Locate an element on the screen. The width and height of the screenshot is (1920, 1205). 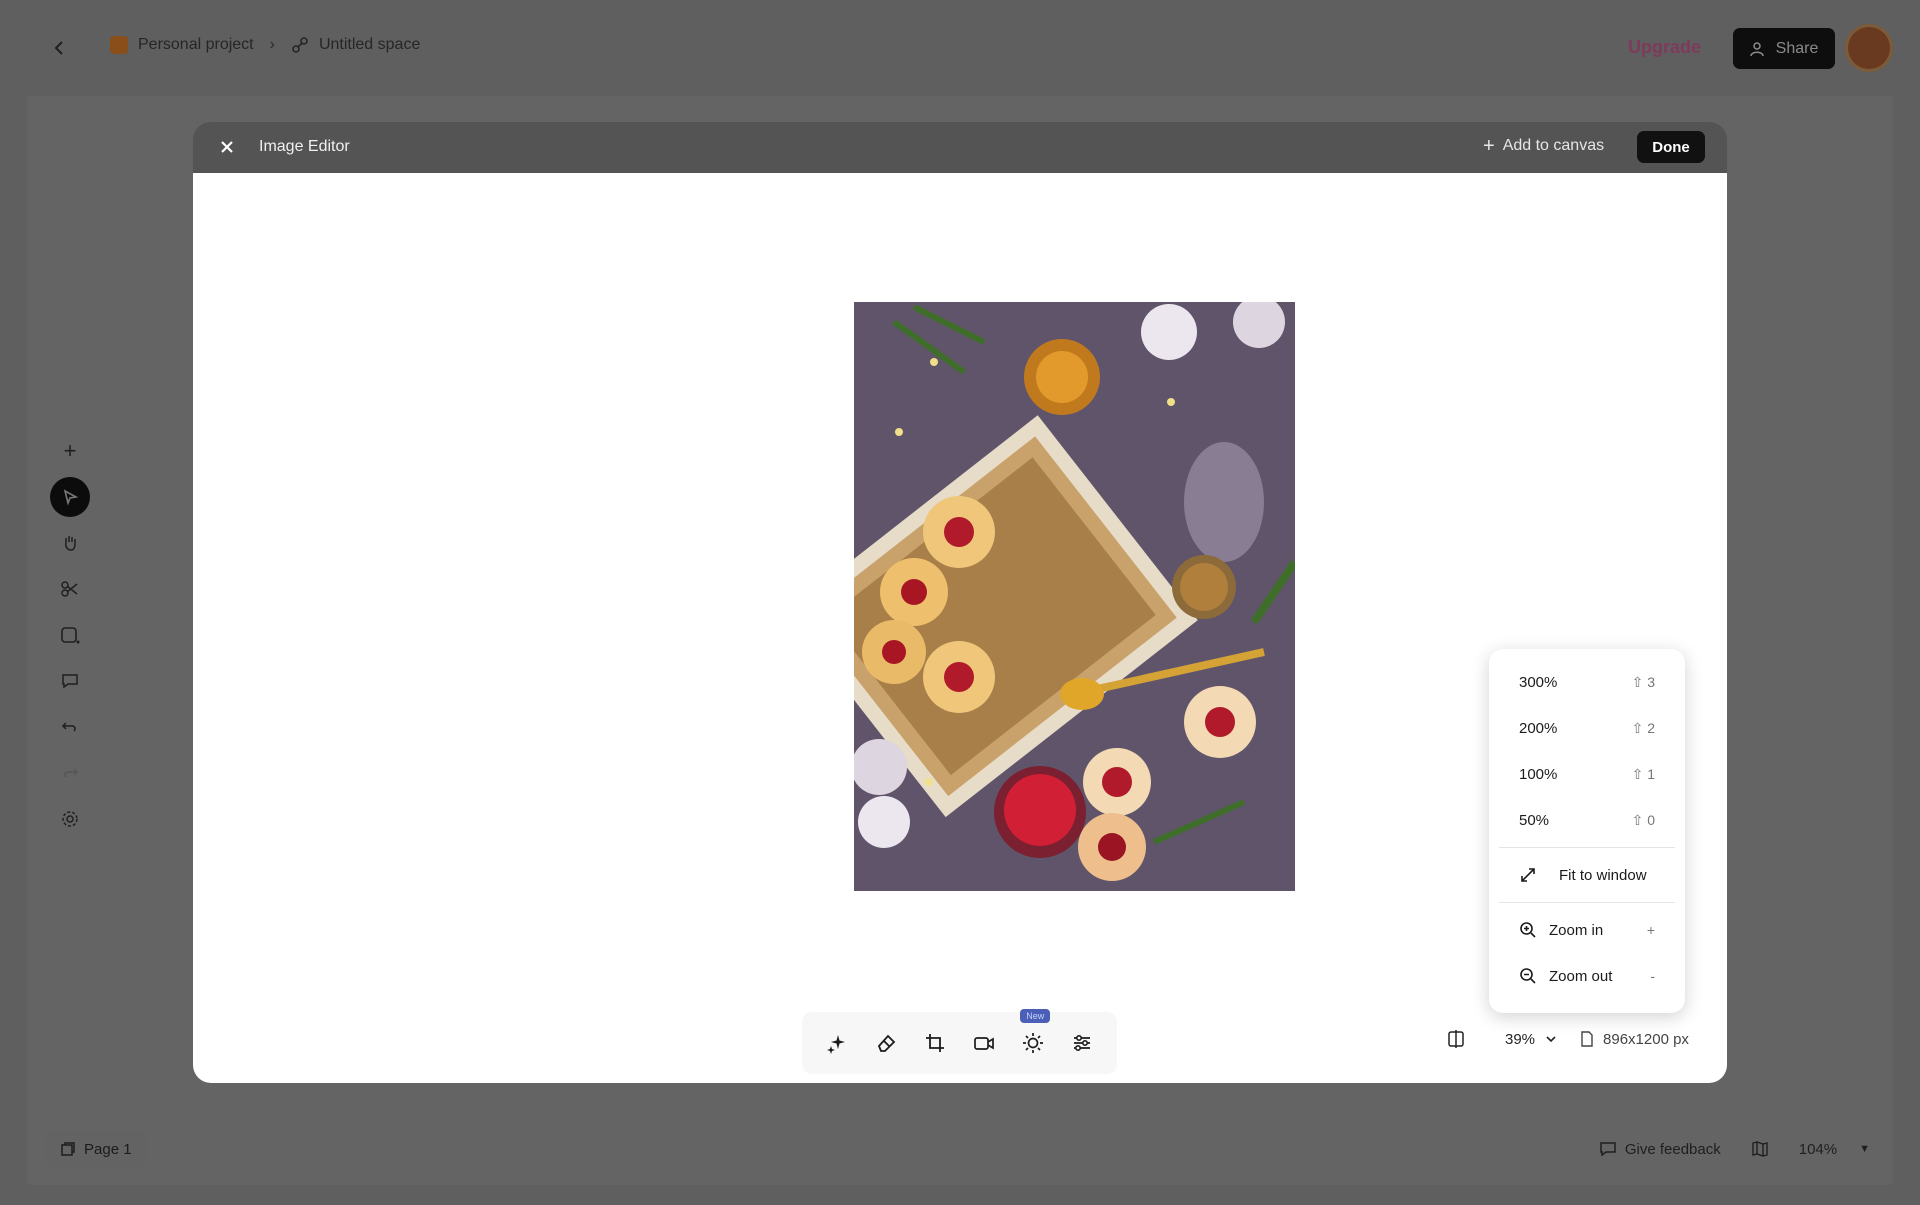
zoom-out-item: Zoom out - is located at coordinates (1587, 976).